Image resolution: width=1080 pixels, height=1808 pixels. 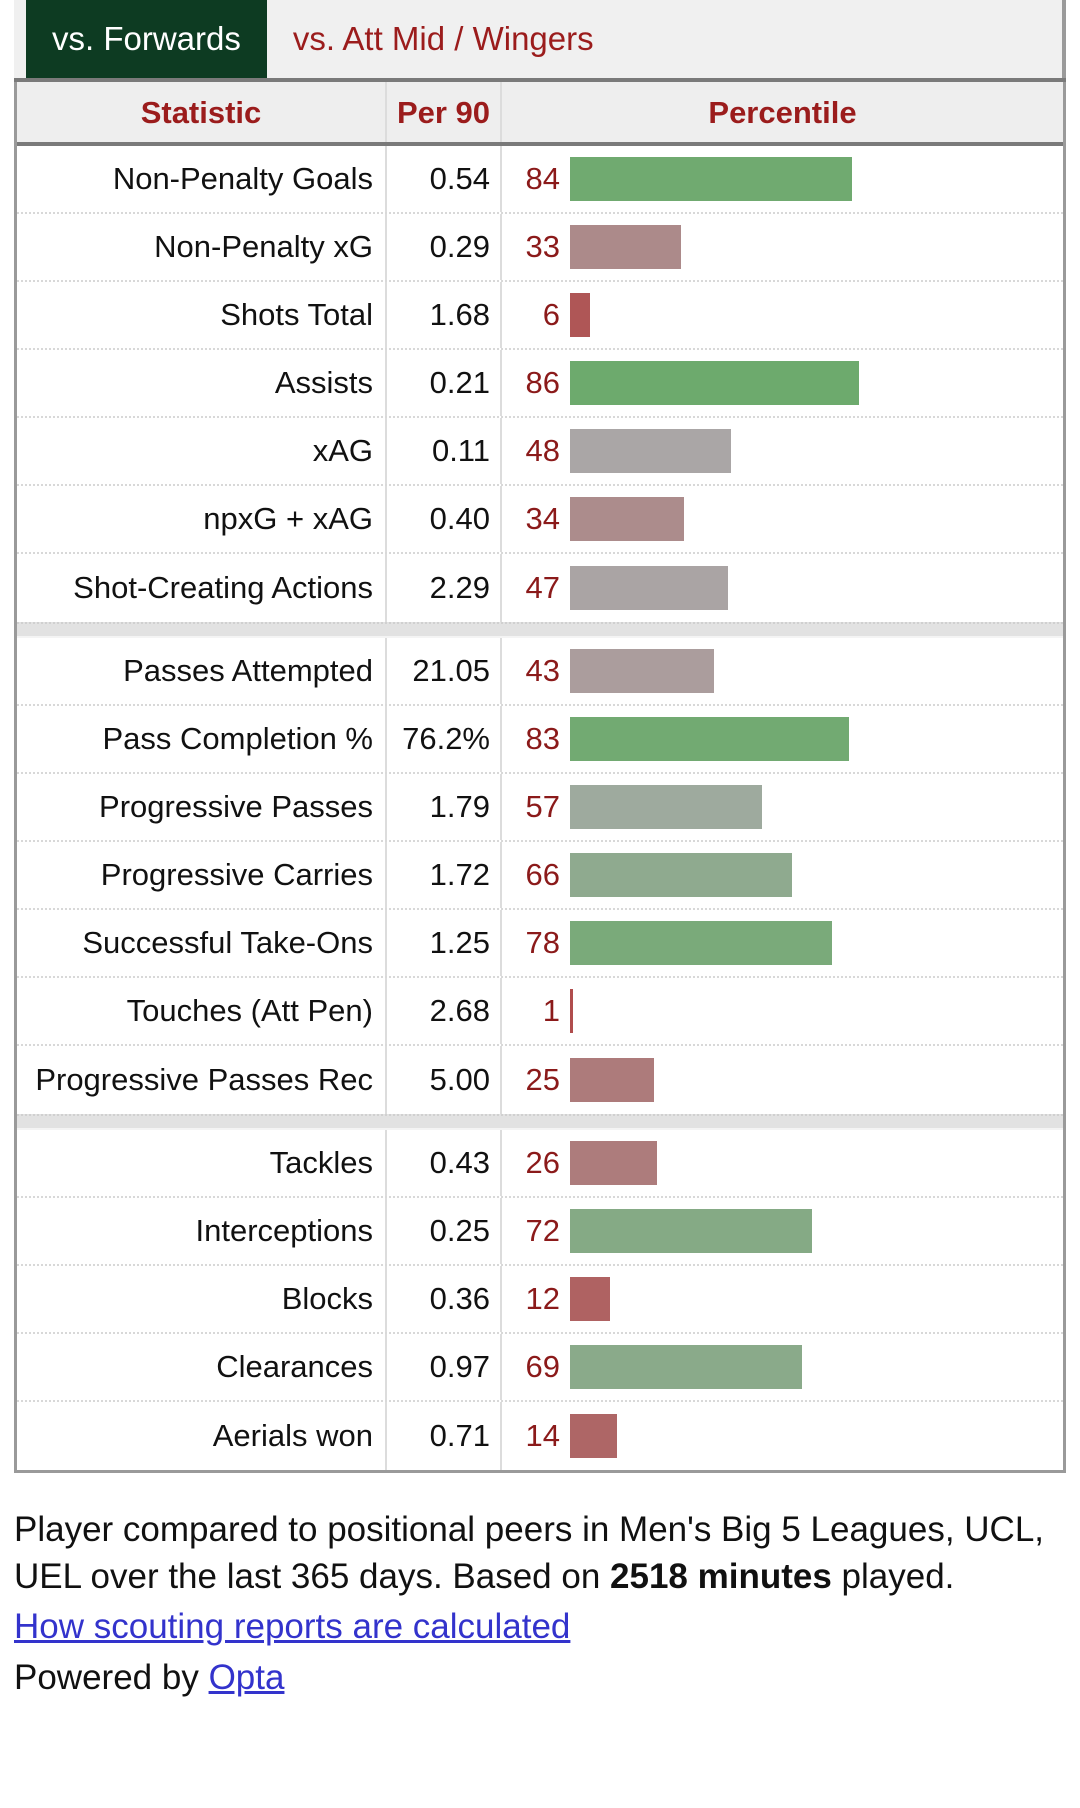 I want to click on table-row: Successful Take-Ons 1.25 78, so click(x=540, y=944).